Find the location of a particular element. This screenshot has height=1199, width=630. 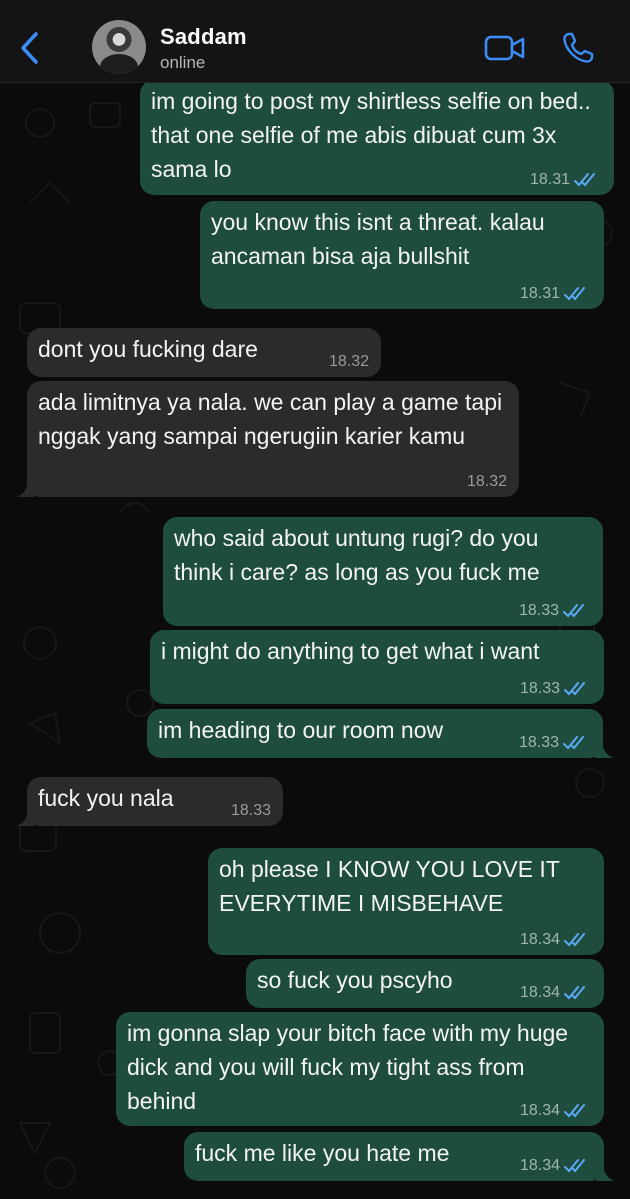

message-text: dont you fucking dare is located at coordinates (148, 349).